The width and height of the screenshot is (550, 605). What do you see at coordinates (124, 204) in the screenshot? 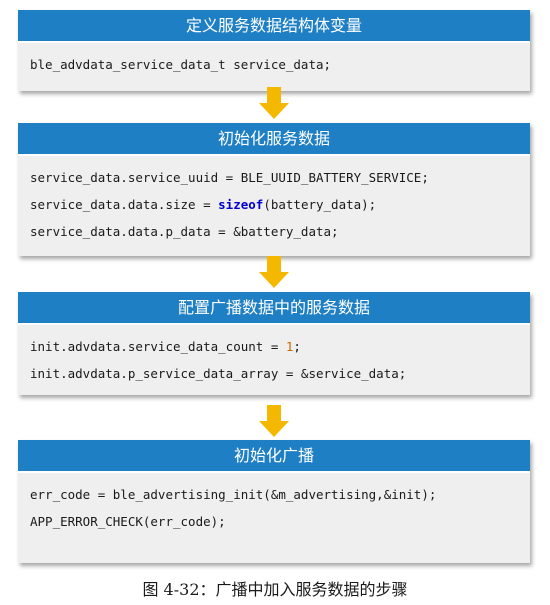
I see `code-text: service_data.data.size =` at bounding box center [124, 204].